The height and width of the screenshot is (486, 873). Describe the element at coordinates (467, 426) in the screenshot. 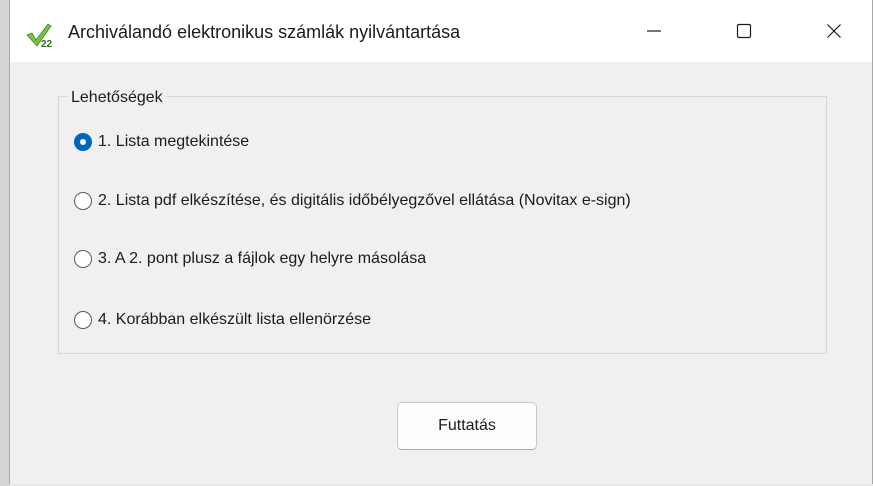

I see `run-button: Futtatás` at that location.